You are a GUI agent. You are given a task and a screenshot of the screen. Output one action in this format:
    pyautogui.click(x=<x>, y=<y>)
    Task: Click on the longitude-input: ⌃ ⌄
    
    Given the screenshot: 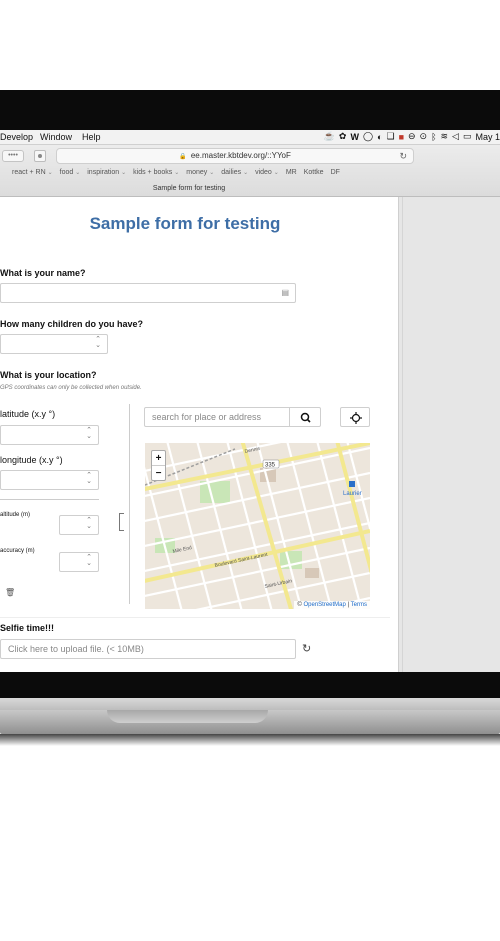 What is the action you would take?
    pyautogui.click(x=49, y=480)
    